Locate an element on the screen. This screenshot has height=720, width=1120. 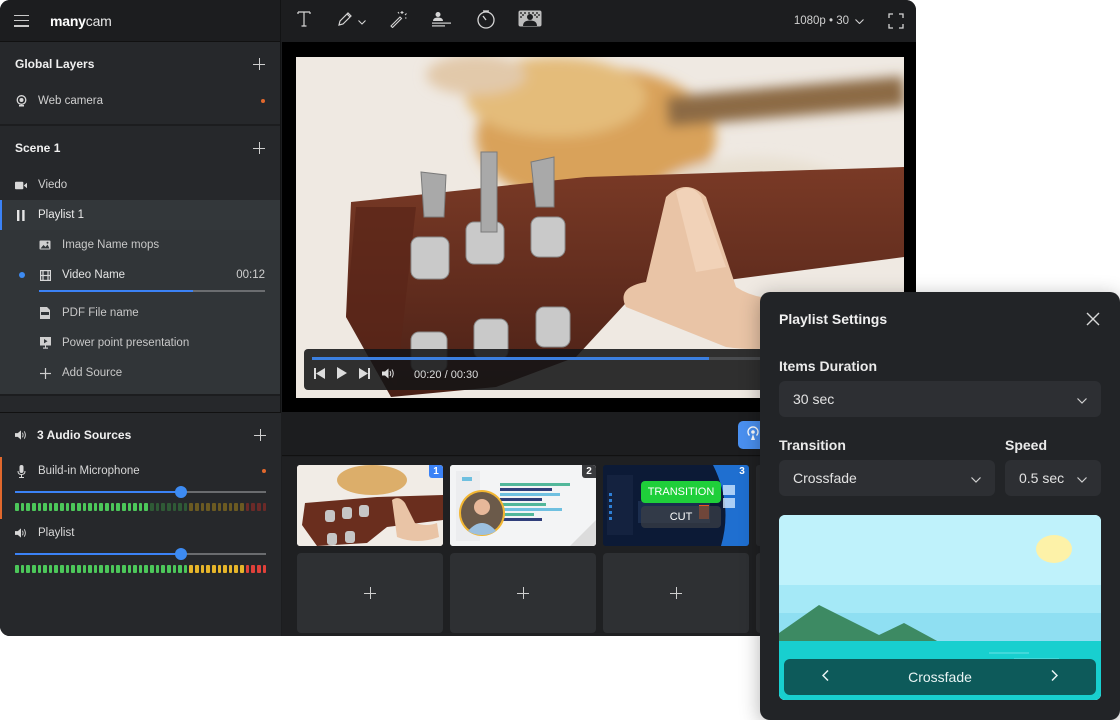
background-tool-button is located at coordinates (530, 21).